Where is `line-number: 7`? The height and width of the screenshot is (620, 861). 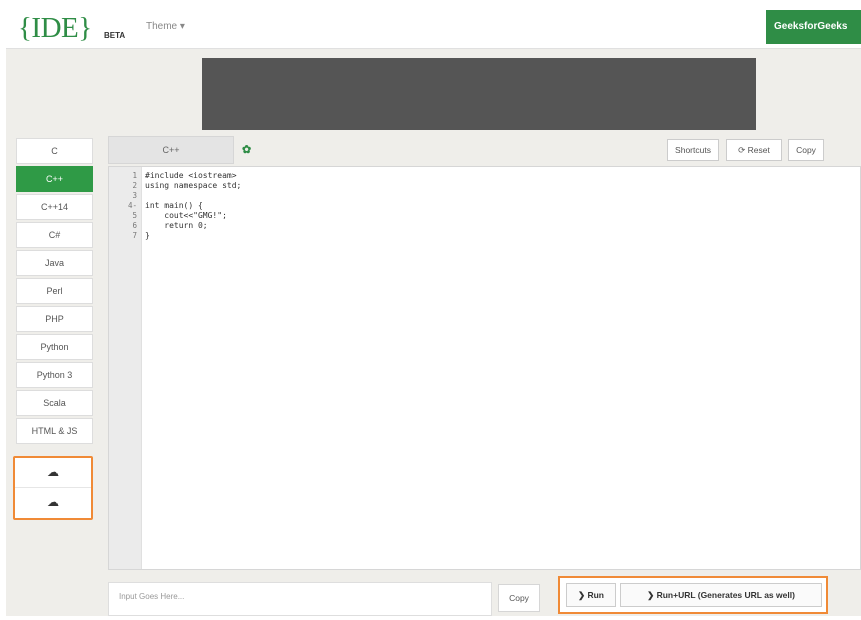 line-number: 7 is located at coordinates (134, 235).